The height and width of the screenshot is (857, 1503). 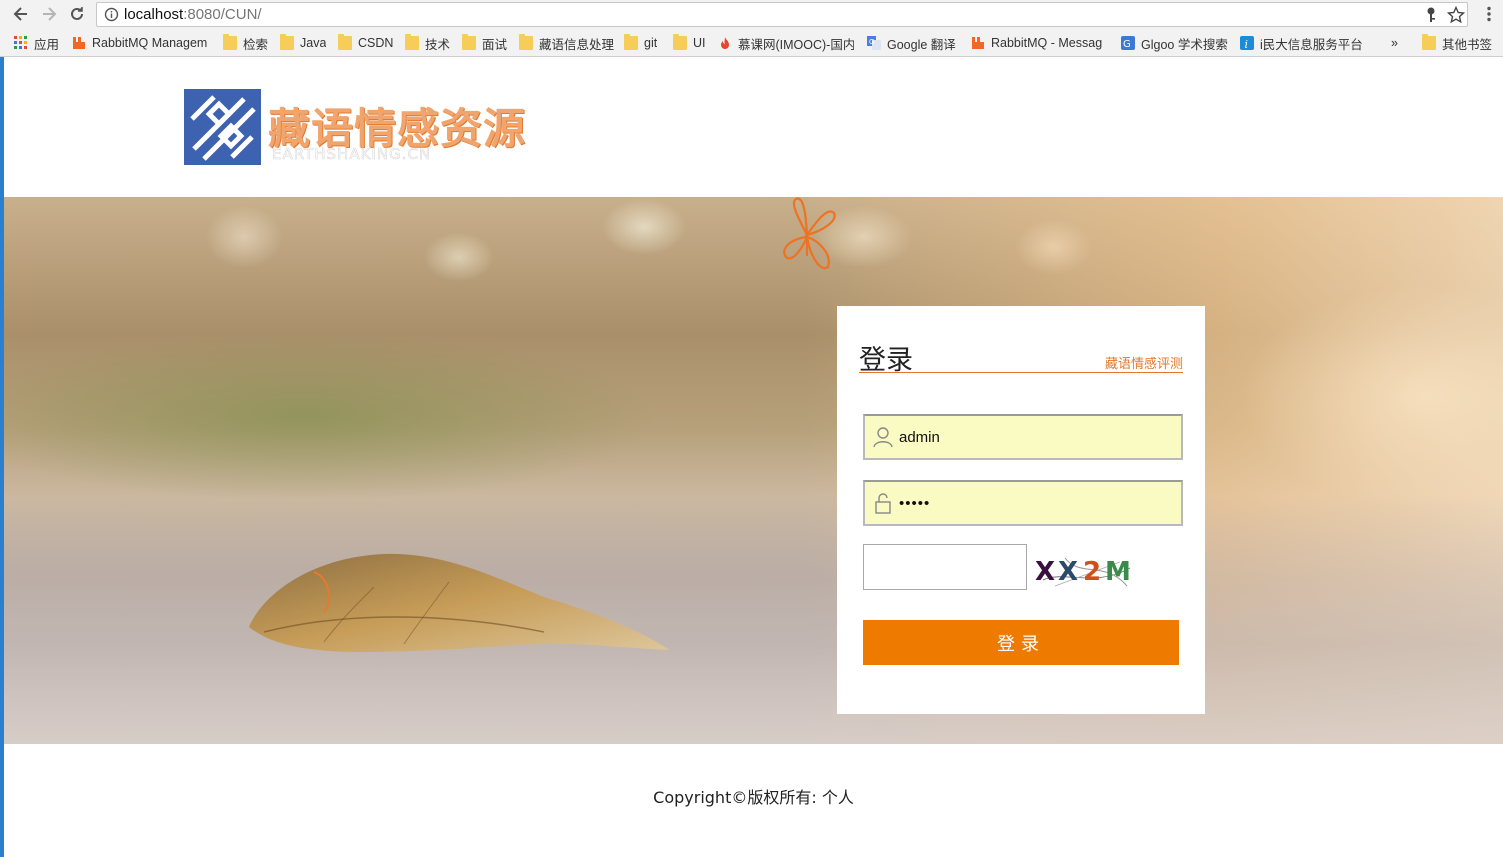 I want to click on username-field, so click(x=1023, y=437).